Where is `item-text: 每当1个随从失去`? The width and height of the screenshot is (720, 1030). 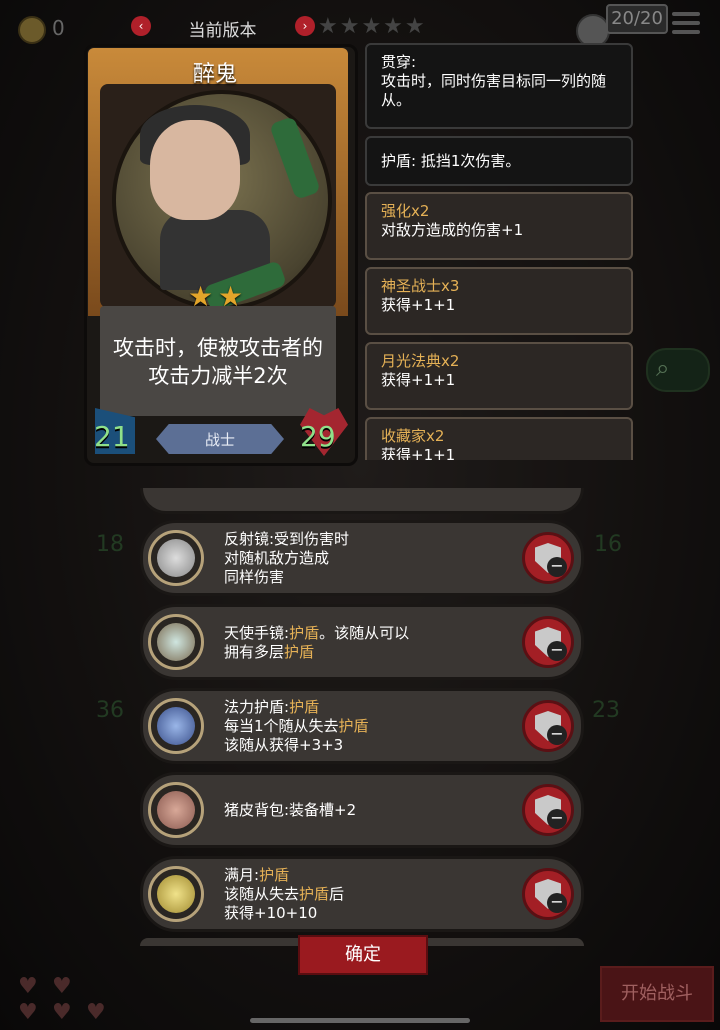
item-text: 每当1个随从失去 is located at coordinates (281, 726).